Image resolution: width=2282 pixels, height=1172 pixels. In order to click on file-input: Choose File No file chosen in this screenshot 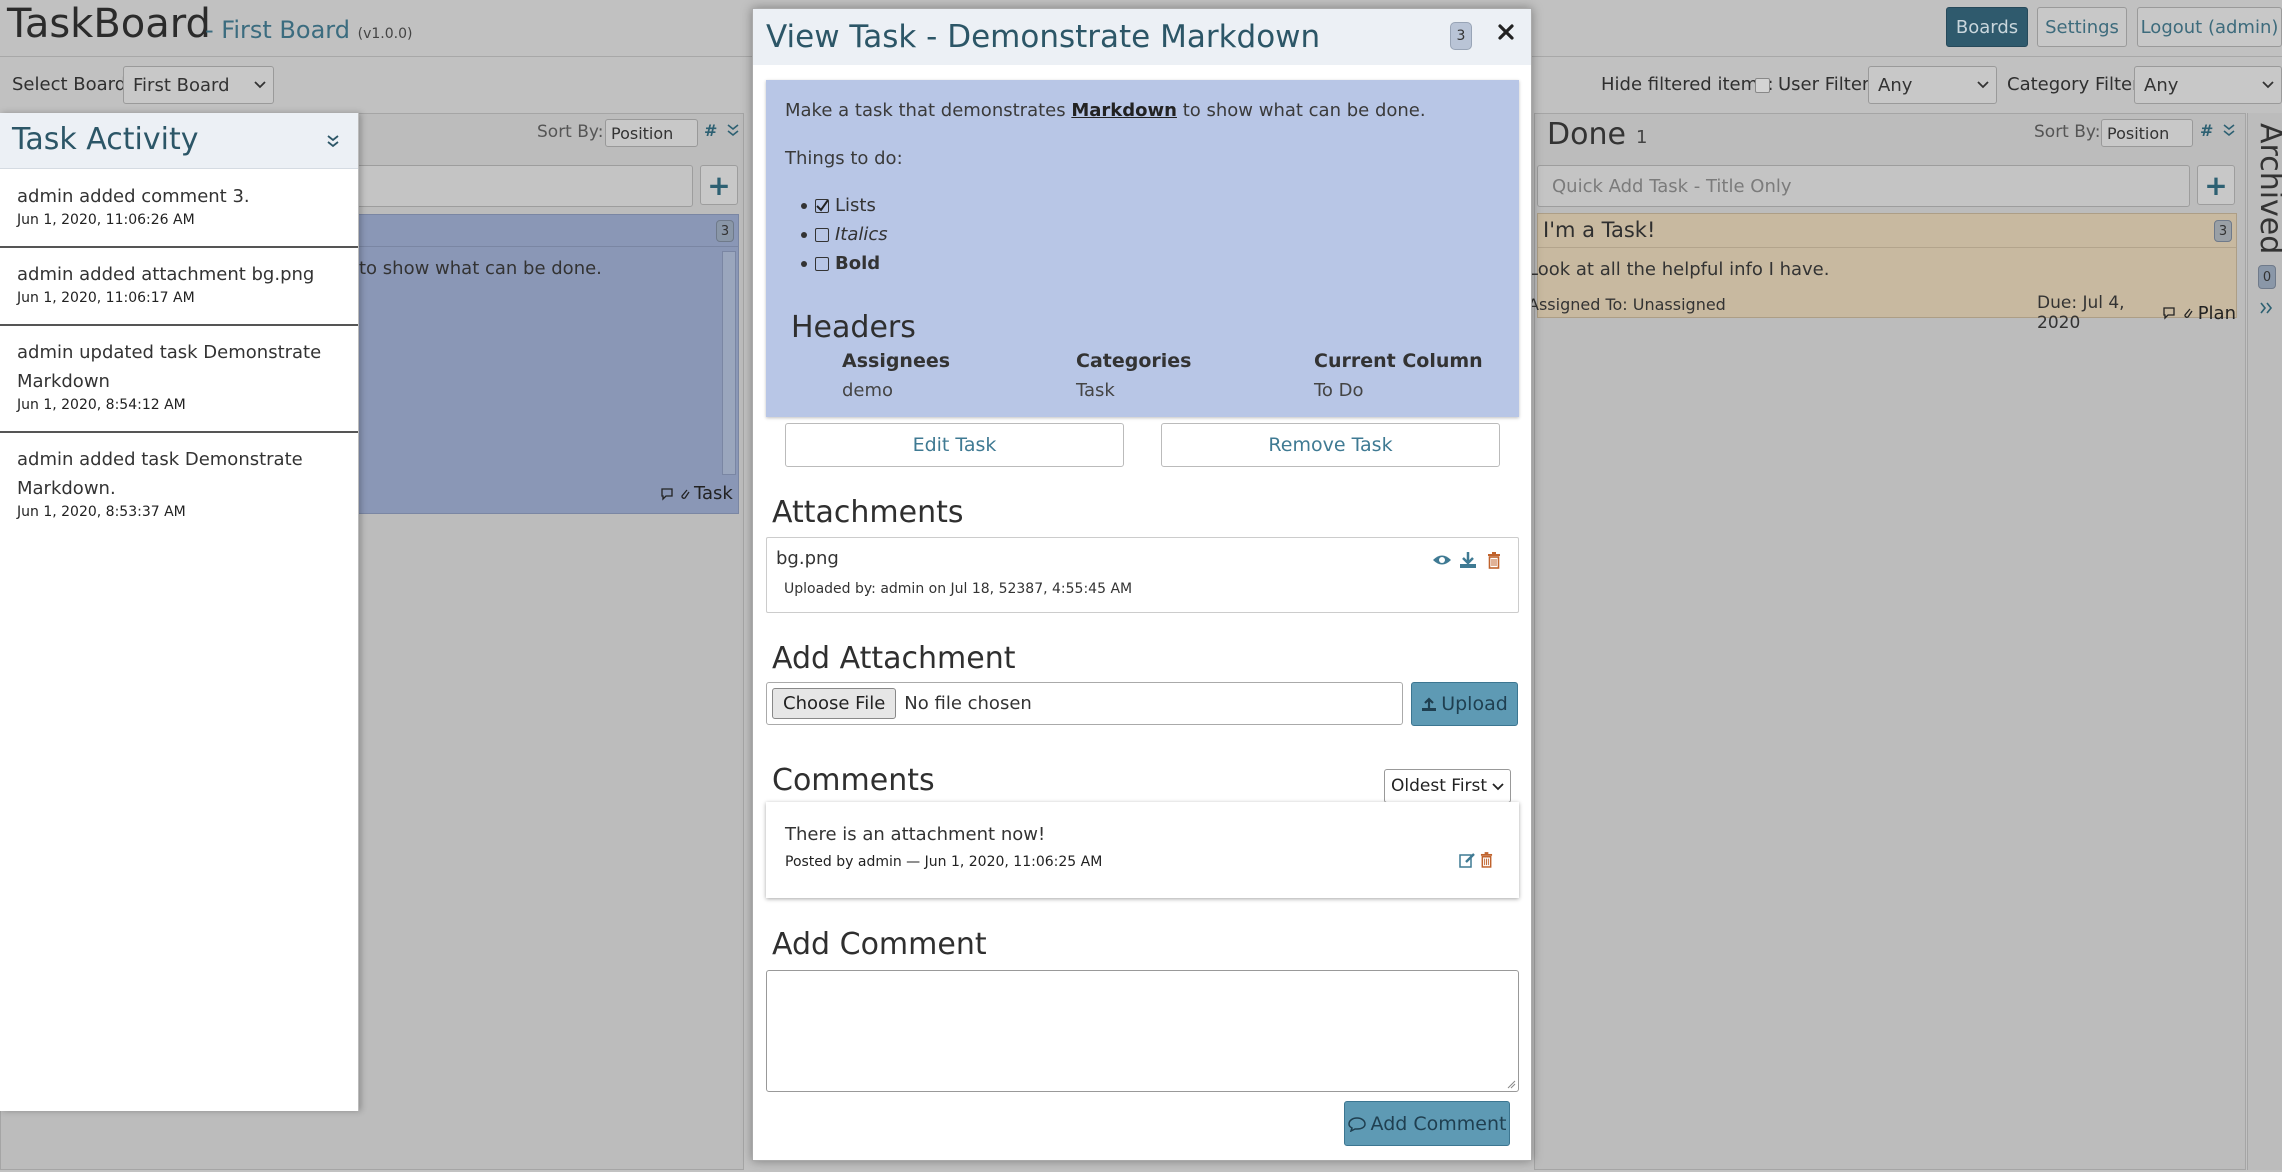, I will do `click(1084, 703)`.